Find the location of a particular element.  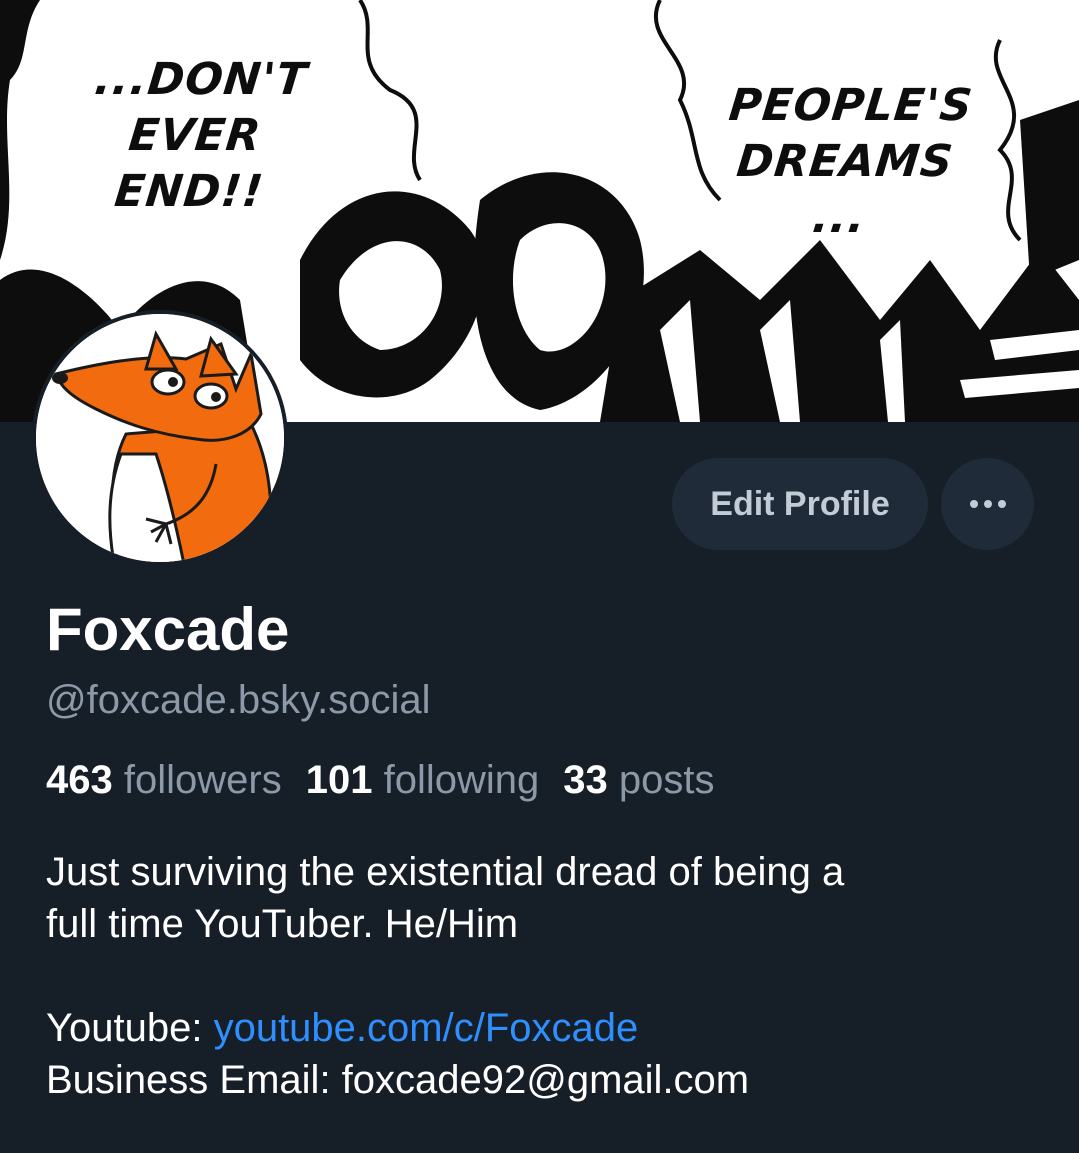

avatar is located at coordinates (160, 438).